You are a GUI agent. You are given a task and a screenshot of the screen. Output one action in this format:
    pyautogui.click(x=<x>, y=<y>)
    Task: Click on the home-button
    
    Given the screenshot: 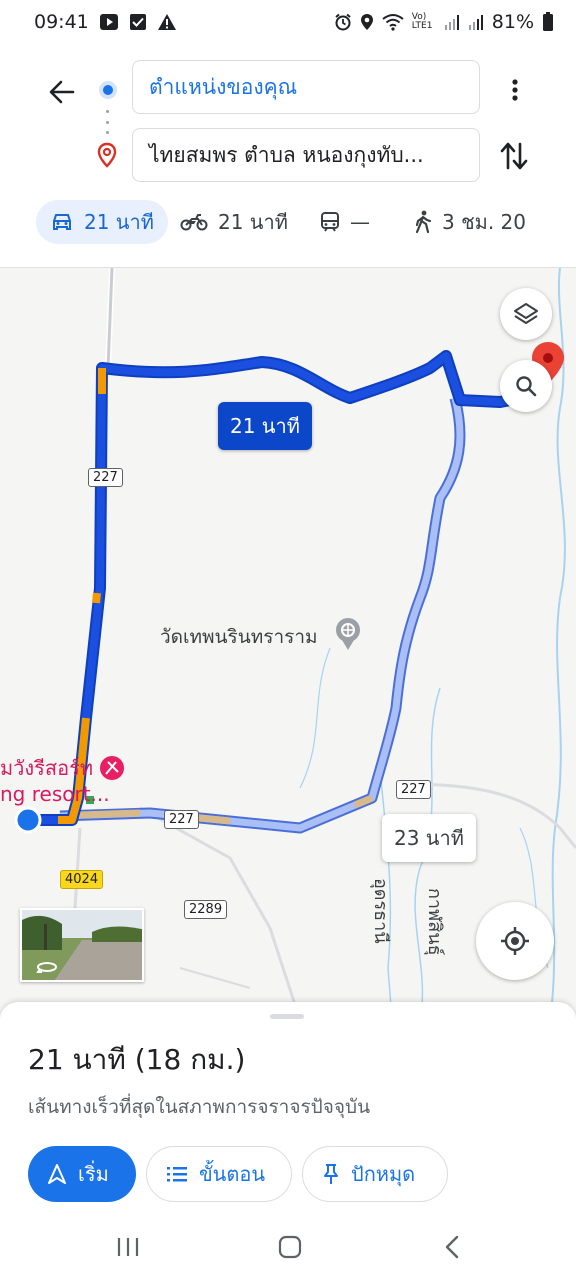 What is the action you would take?
    pyautogui.click(x=290, y=1247)
    